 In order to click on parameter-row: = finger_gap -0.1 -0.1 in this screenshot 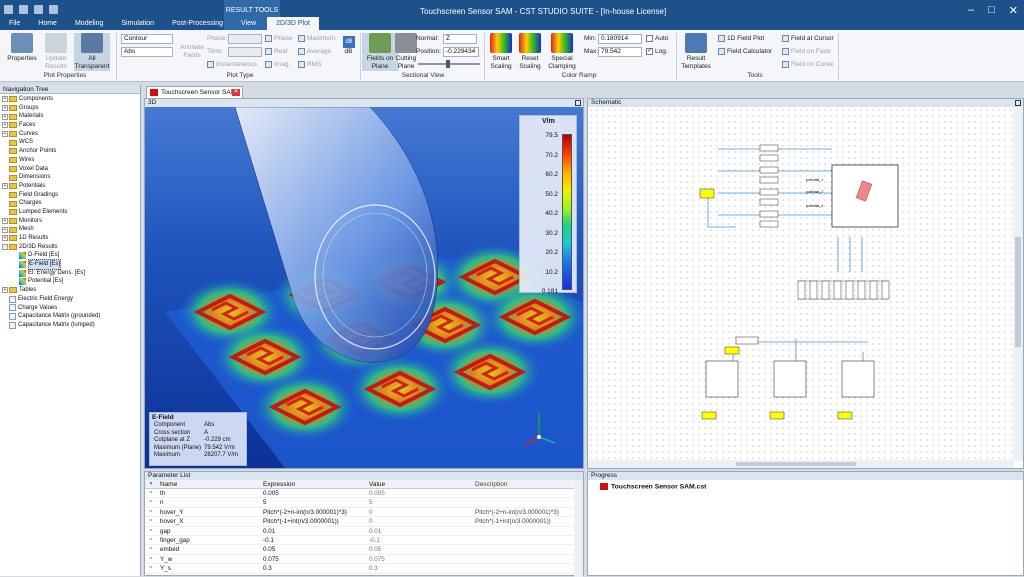, I will do `click(364, 541)`.